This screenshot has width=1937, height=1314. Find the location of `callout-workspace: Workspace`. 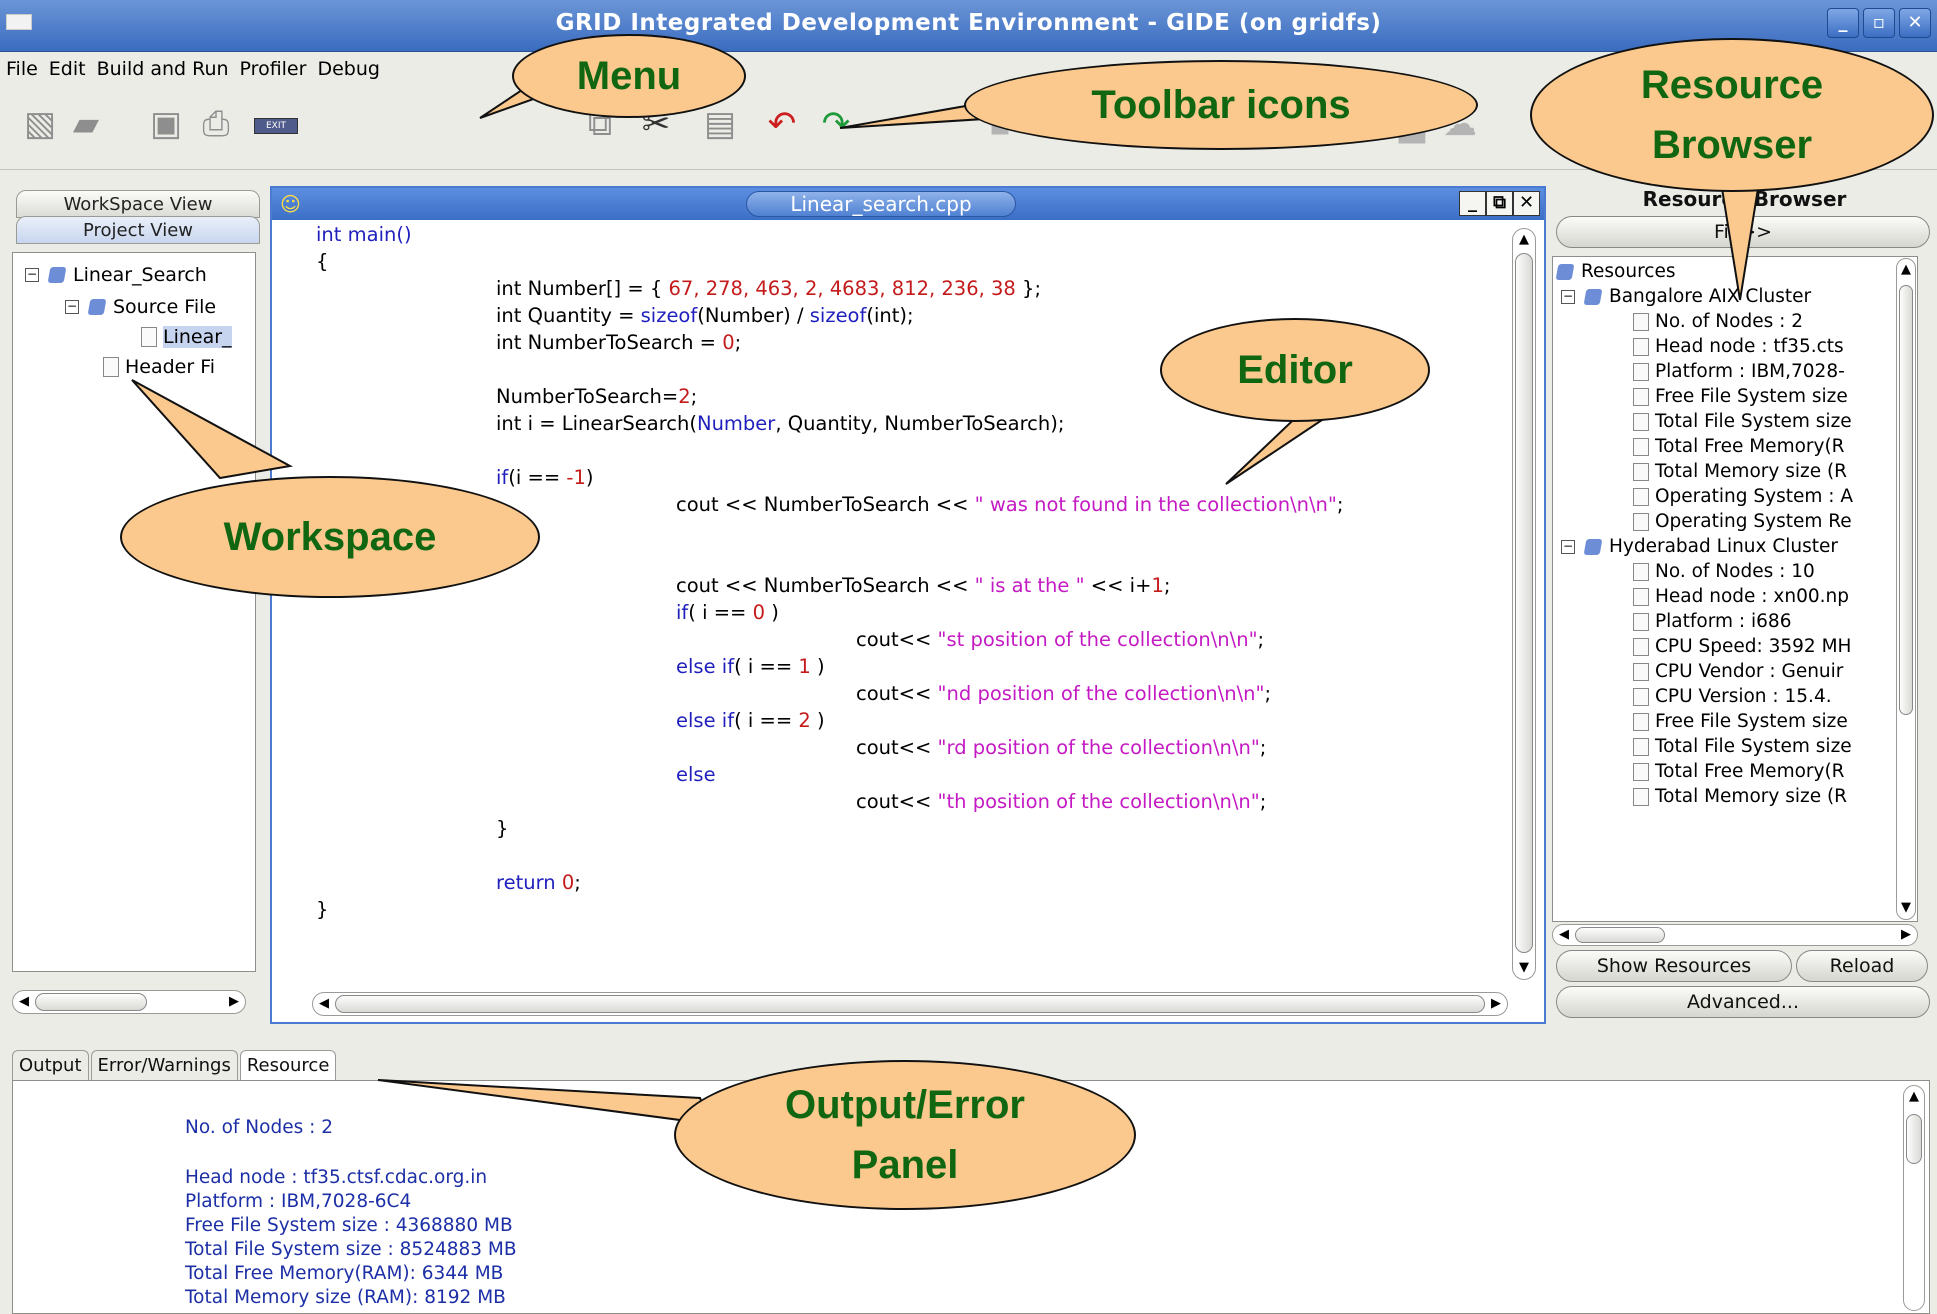

callout-workspace: Workspace is located at coordinates (330, 537).